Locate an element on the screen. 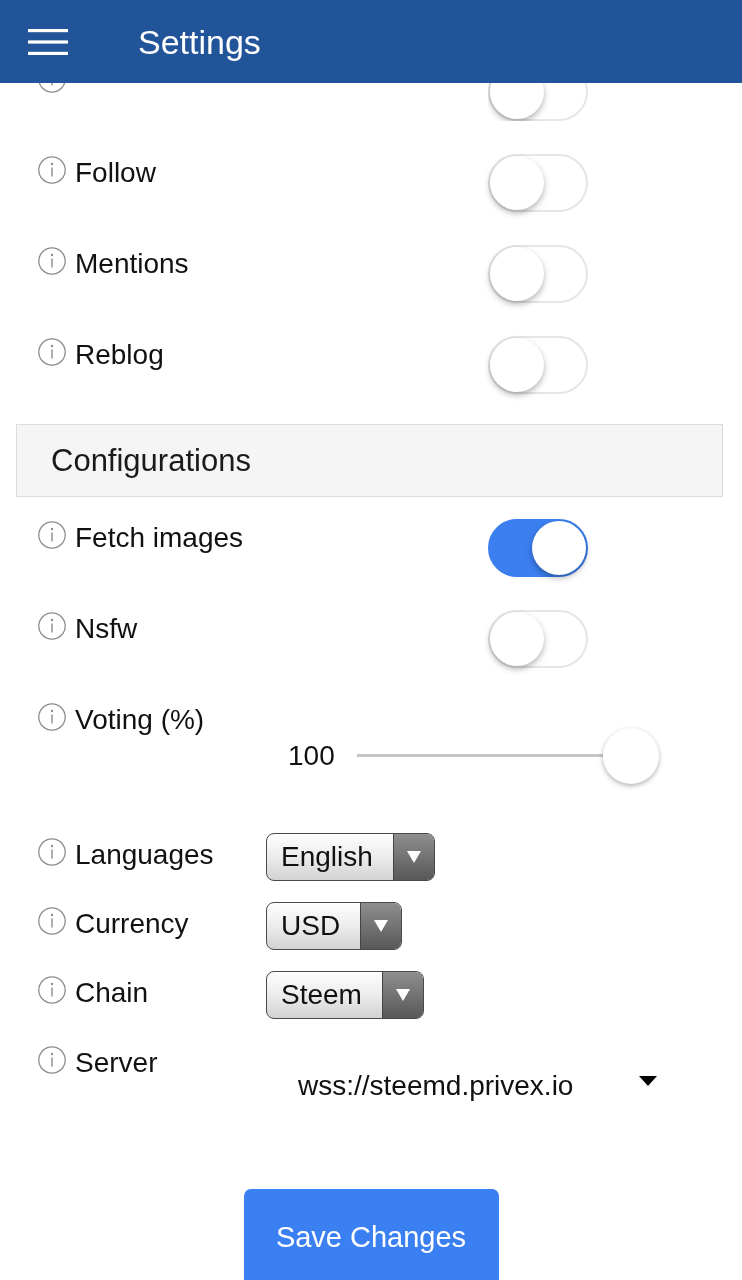 This screenshot has height=1280, width=742. setting-label: Follow is located at coordinates (115, 173).